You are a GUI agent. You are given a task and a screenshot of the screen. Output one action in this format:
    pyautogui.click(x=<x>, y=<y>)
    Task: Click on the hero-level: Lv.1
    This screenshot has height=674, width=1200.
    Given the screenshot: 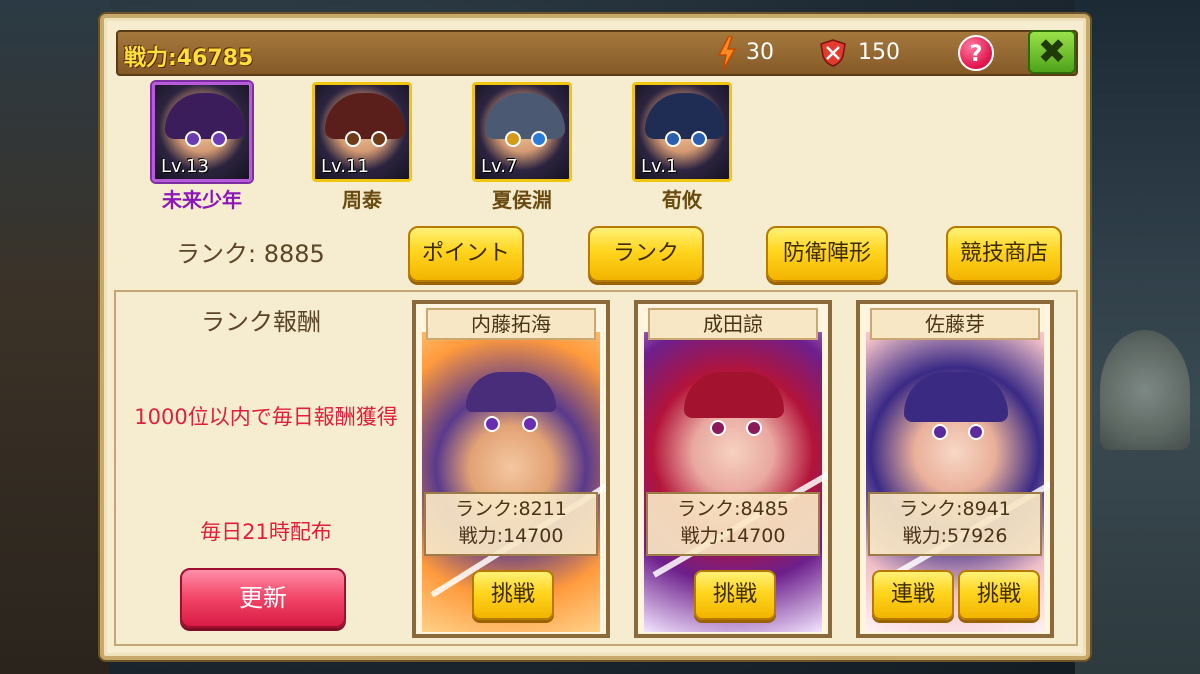 What is the action you would take?
    pyautogui.click(x=659, y=166)
    